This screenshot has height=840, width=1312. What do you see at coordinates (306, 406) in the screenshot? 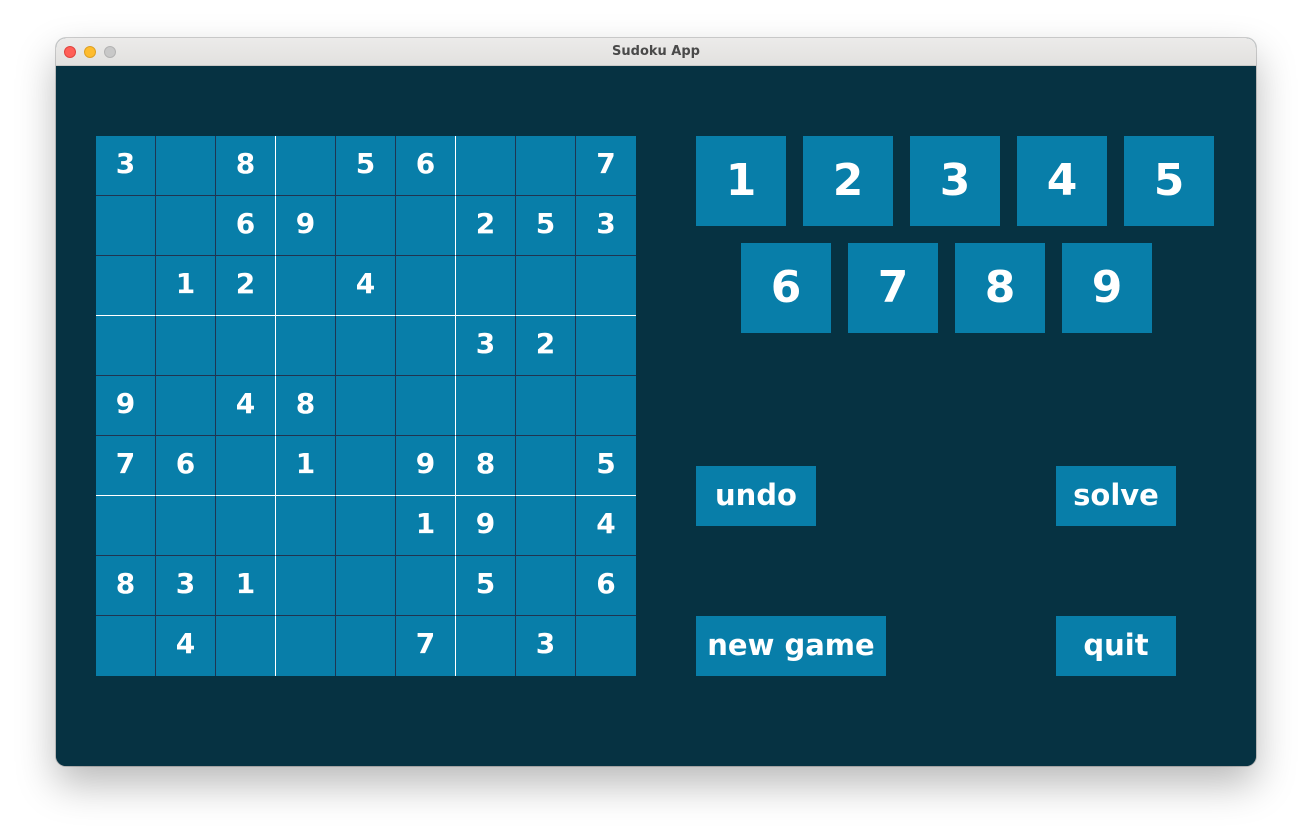
I see `board-cell-r5-c4: 8` at bounding box center [306, 406].